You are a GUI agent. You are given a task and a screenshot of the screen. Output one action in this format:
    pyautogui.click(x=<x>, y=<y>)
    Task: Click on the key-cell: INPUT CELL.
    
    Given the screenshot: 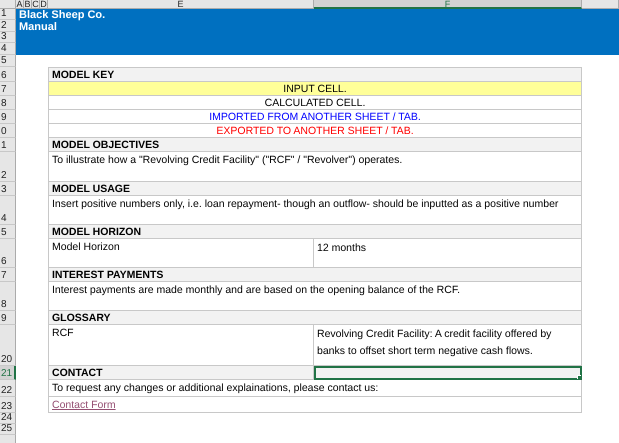 What is the action you would take?
    pyautogui.click(x=315, y=89)
    